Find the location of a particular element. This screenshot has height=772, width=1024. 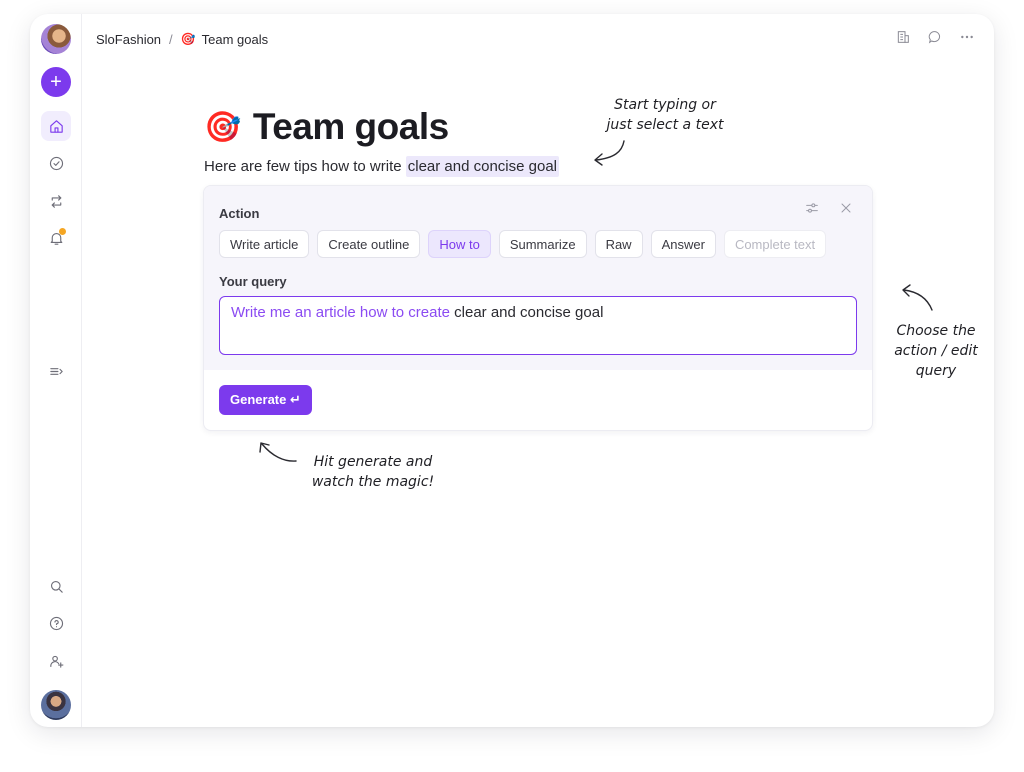

building-button is located at coordinates (903, 37).